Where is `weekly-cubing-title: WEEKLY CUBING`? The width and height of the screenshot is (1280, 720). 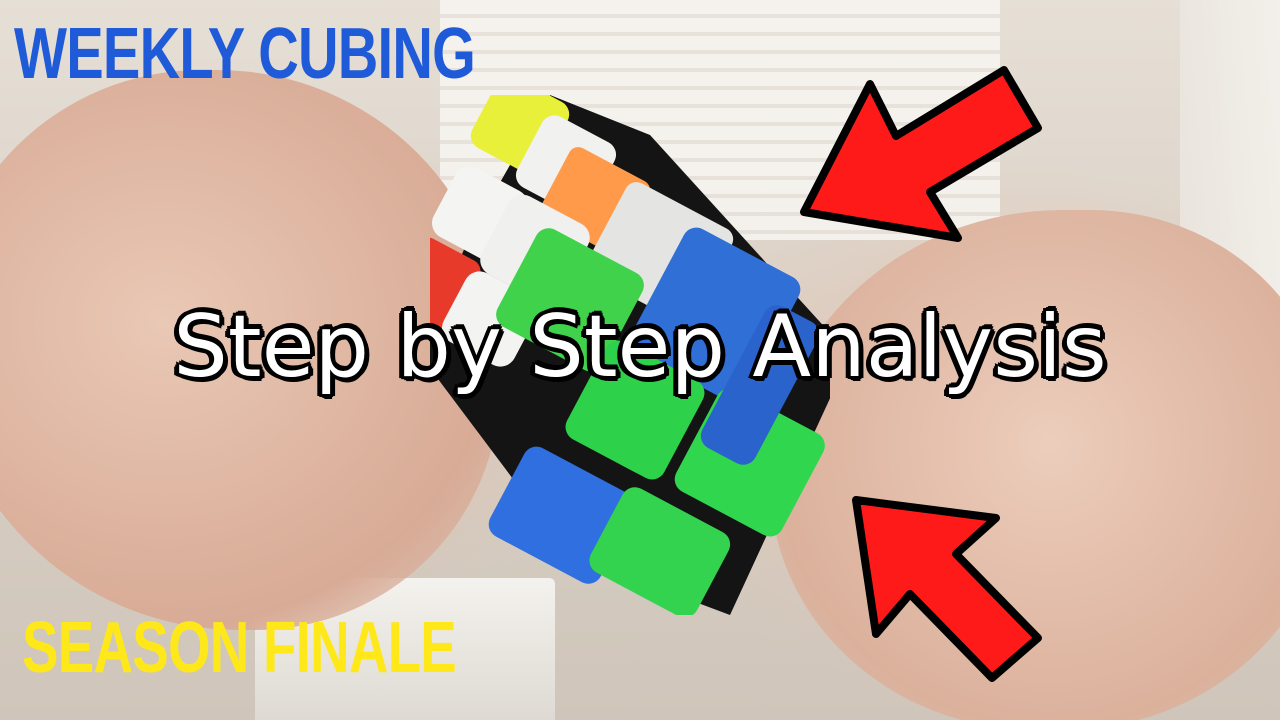
weekly-cubing-title: WEEKLY CUBING is located at coordinates (245, 54).